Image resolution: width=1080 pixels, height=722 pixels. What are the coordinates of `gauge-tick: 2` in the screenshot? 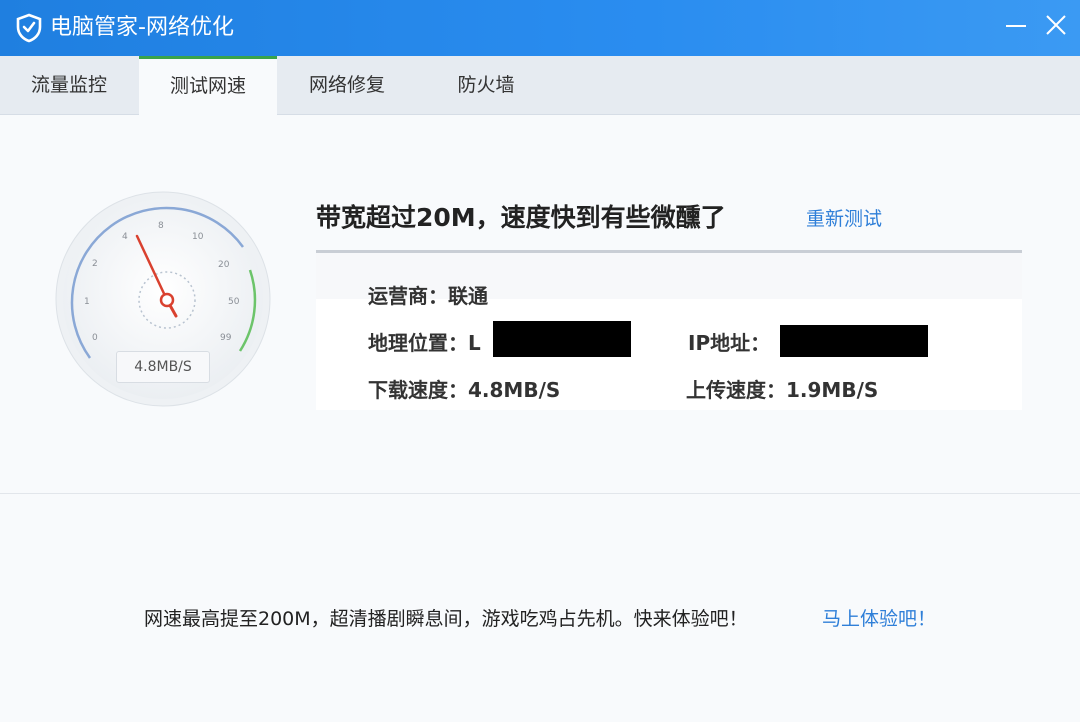 It's located at (95, 264).